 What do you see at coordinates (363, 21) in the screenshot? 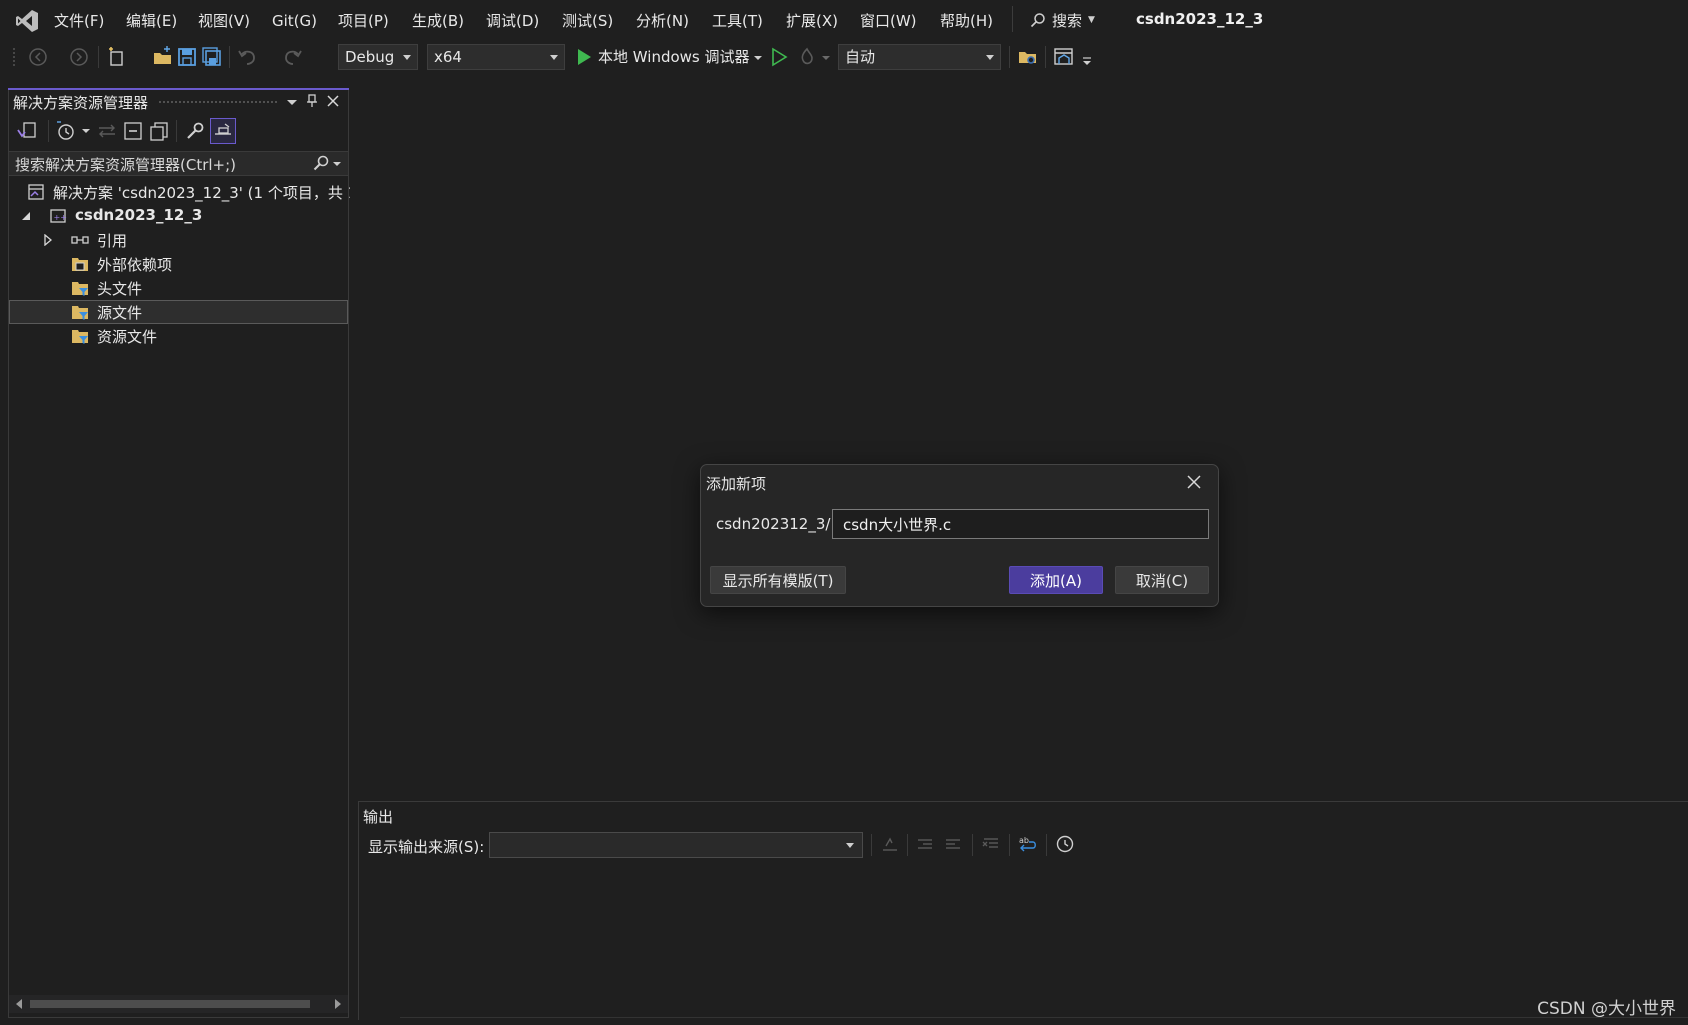
I see `menu-project: 项目(P)` at bounding box center [363, 21].